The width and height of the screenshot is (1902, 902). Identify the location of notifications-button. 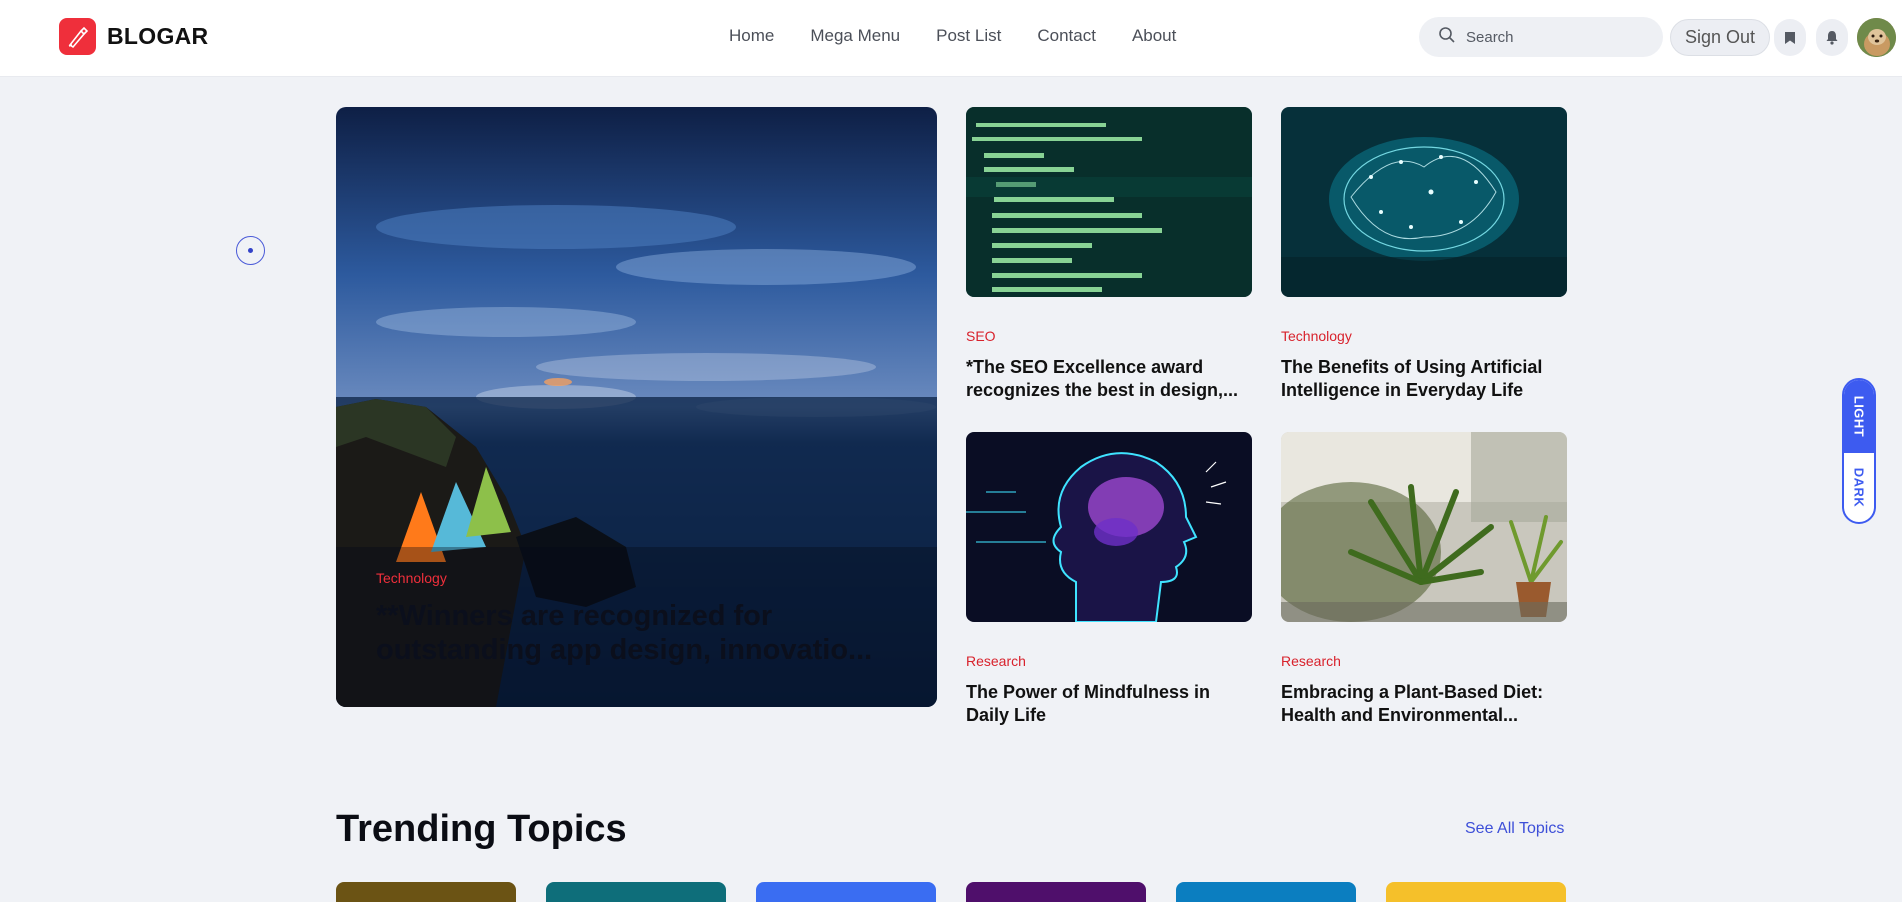
(1832, 37).